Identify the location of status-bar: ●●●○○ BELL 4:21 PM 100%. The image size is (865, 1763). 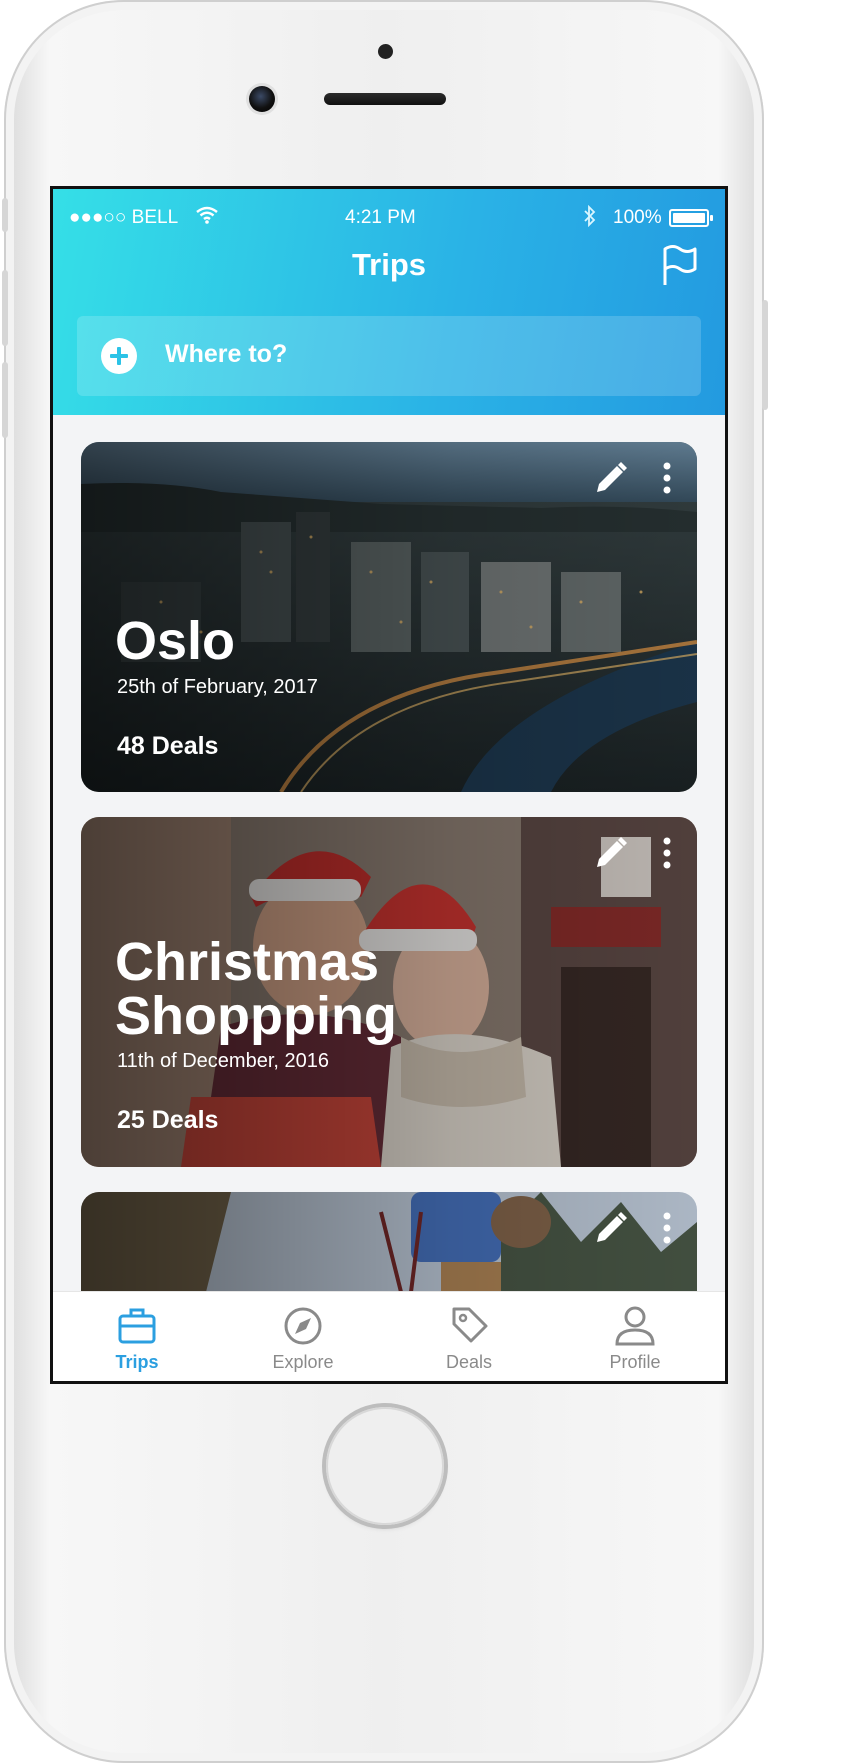
(389, 217).